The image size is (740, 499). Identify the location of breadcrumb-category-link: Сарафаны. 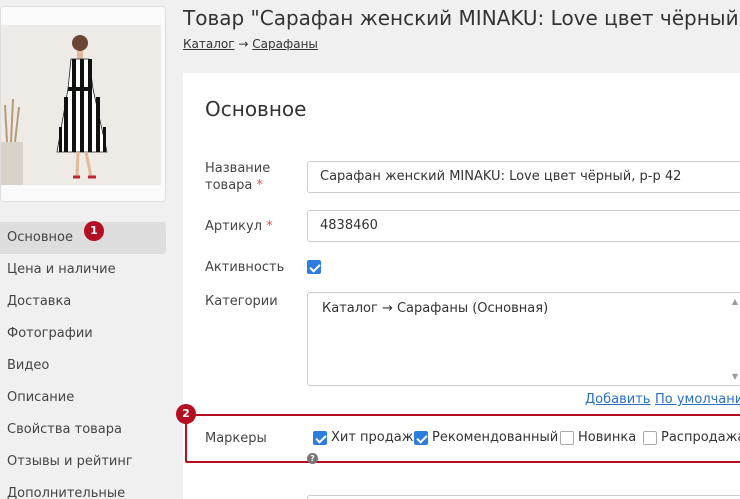
(285, 44).